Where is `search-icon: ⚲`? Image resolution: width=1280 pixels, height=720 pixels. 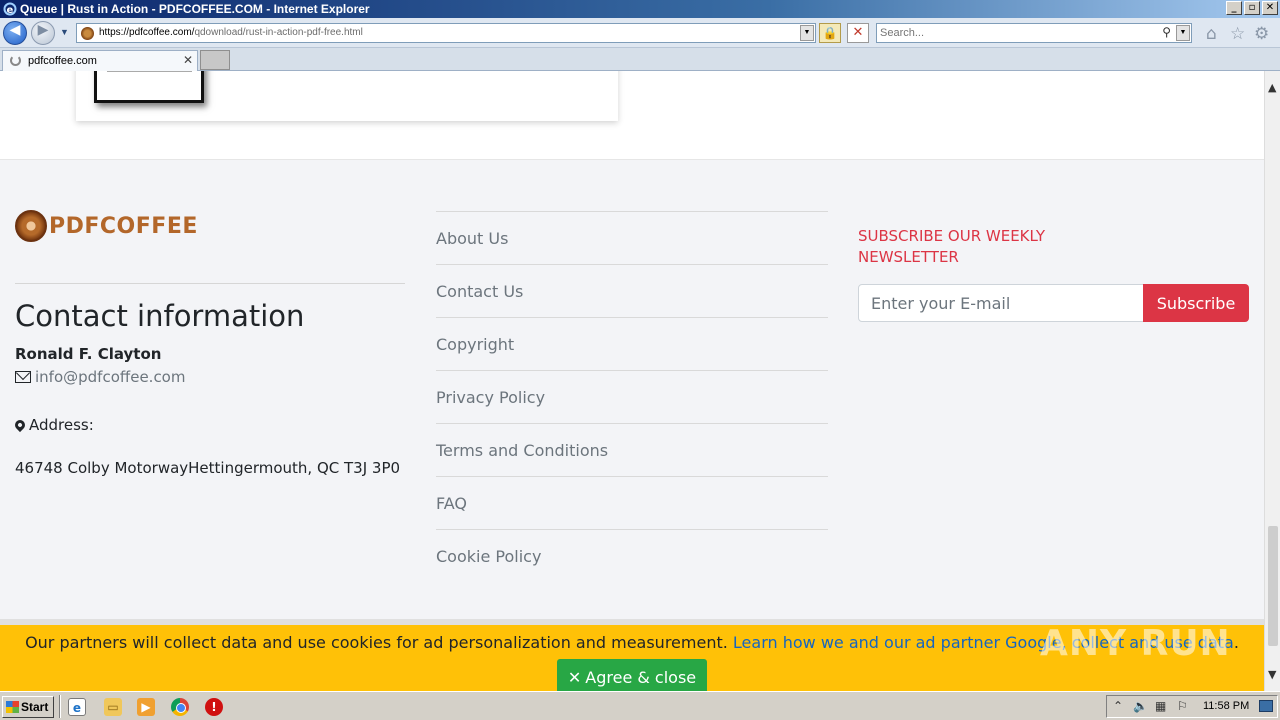
search-icon: ⚲ is located at coordinates (1166, 32).